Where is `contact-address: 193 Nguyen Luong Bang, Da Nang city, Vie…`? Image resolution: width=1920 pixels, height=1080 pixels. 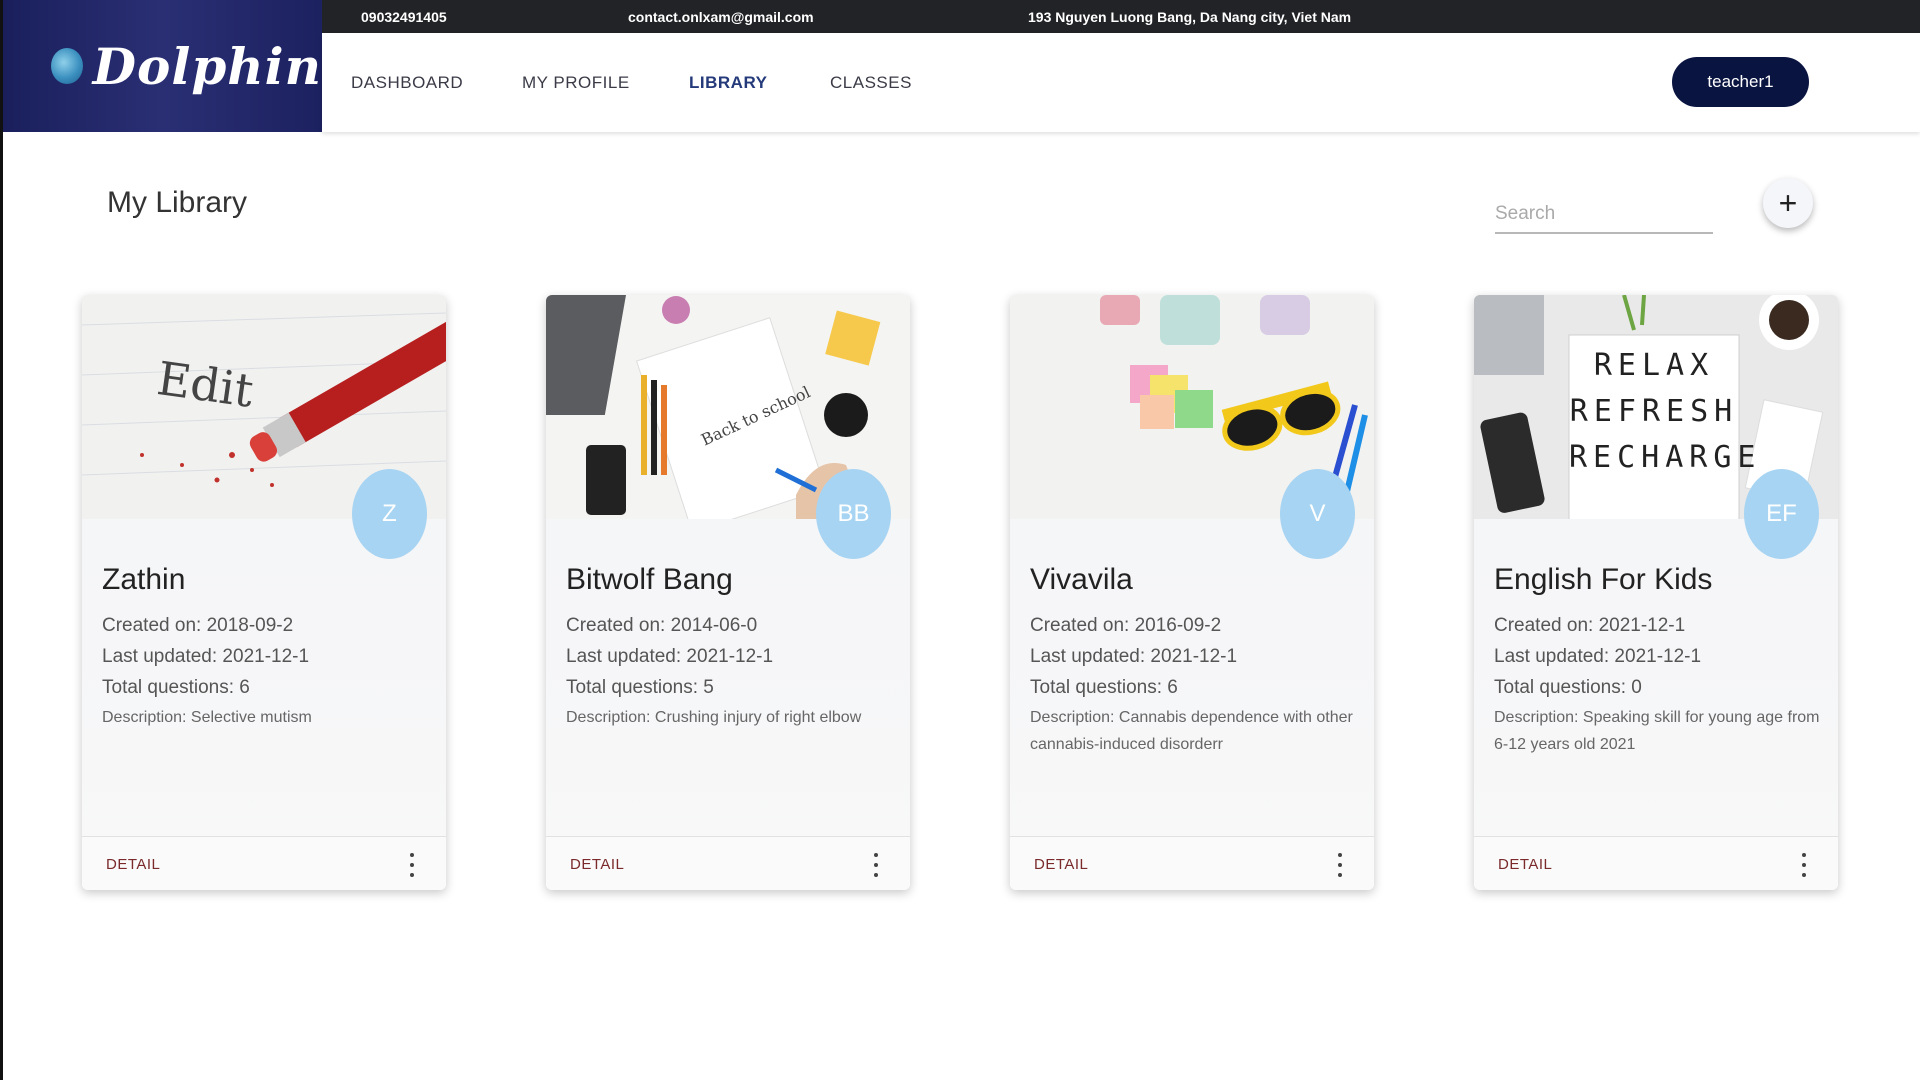
contact-address: 193 Nguyen Luong Bang, Da Nang city, Vie… is located at coordinates (1190, 17).